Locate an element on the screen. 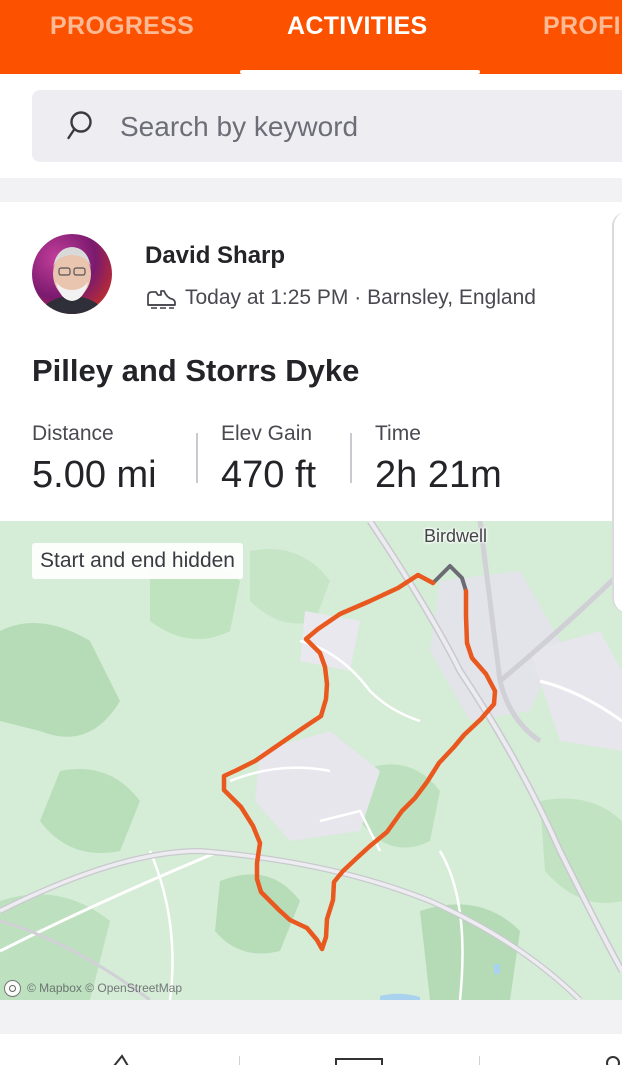 The image size is (622, 1065). comment-icon is located at coordinates (359, 1059).